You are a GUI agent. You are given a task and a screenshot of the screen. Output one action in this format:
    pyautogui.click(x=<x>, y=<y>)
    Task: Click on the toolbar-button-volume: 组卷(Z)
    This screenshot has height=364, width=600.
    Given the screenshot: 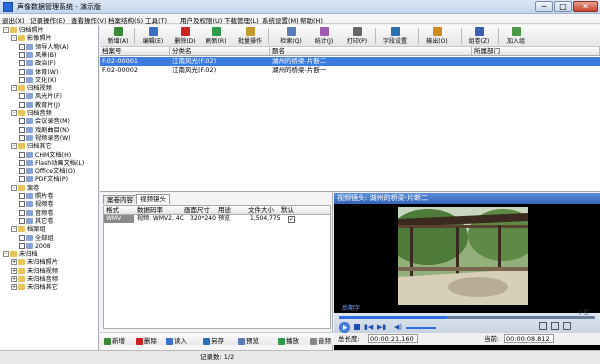 What is the action you would take?
    pyautogui.click(x=479, y=36)
    